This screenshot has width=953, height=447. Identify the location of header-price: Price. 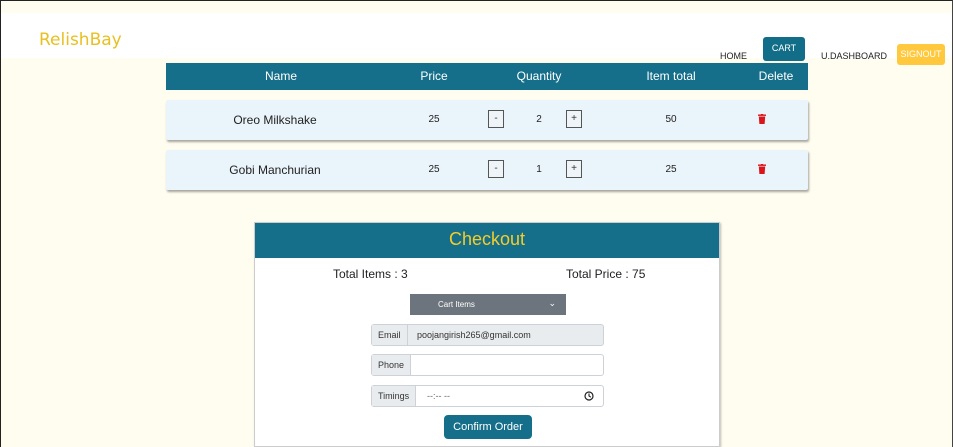
(434, 76).